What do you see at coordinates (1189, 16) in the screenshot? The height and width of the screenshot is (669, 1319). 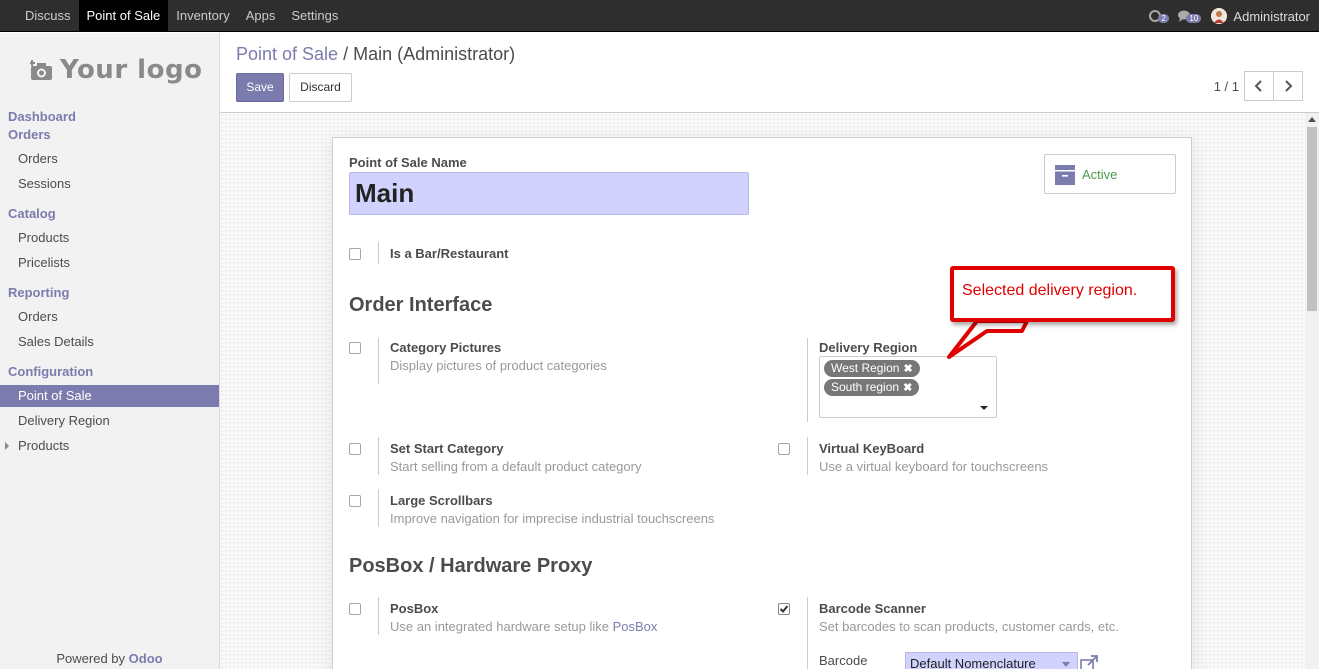 I see `messages-icon: 10` at bounding box center [1189, 16].